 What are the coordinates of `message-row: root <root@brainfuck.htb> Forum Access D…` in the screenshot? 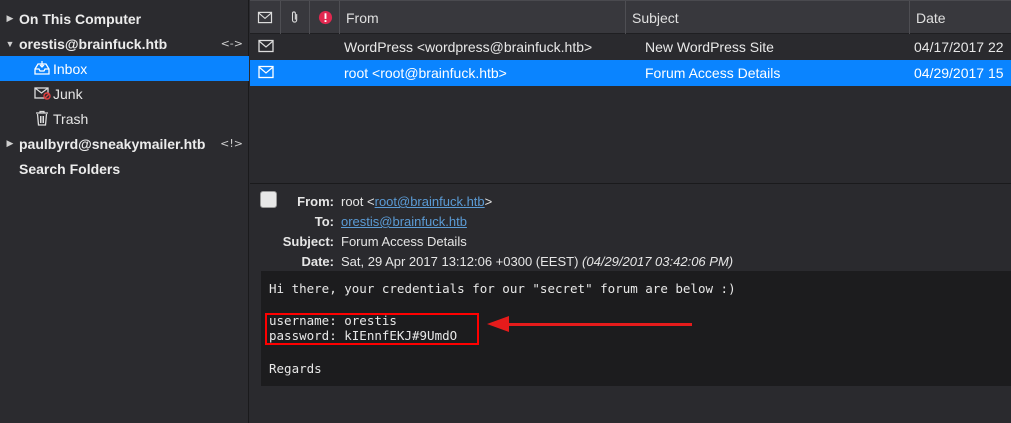 It's located at (630, 73).